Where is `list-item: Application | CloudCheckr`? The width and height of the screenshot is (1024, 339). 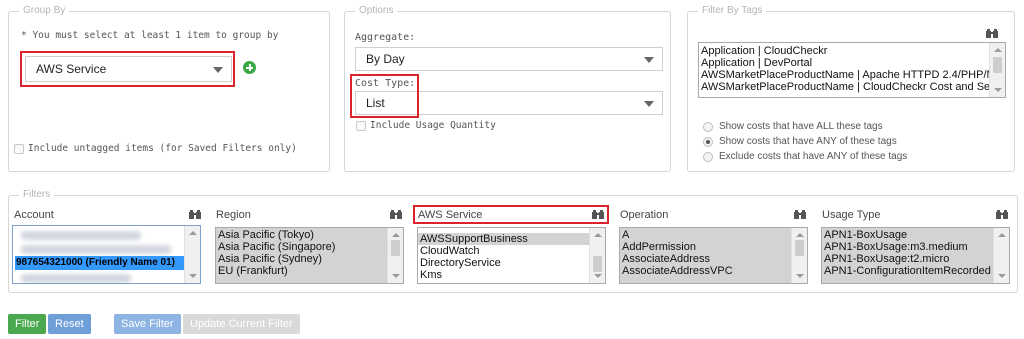 list-item: Application | CloudCheckr is located at coordinates (852, 51).